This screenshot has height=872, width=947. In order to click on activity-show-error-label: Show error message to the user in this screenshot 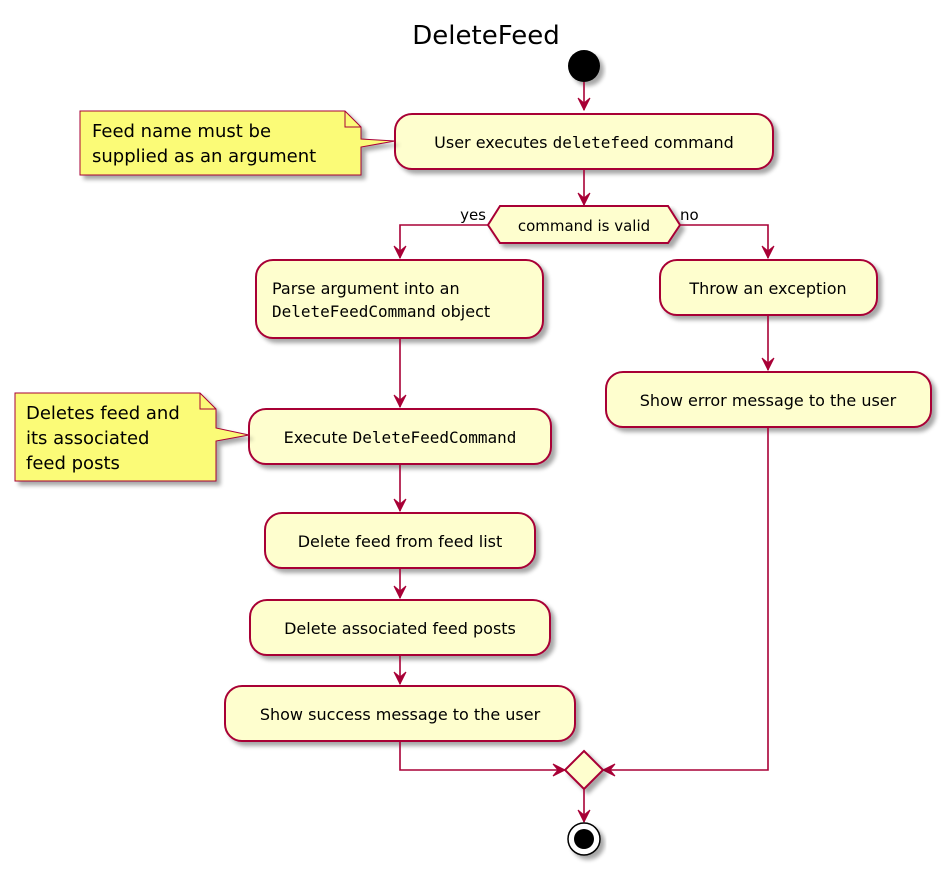, I will do `click(768, 400)`.